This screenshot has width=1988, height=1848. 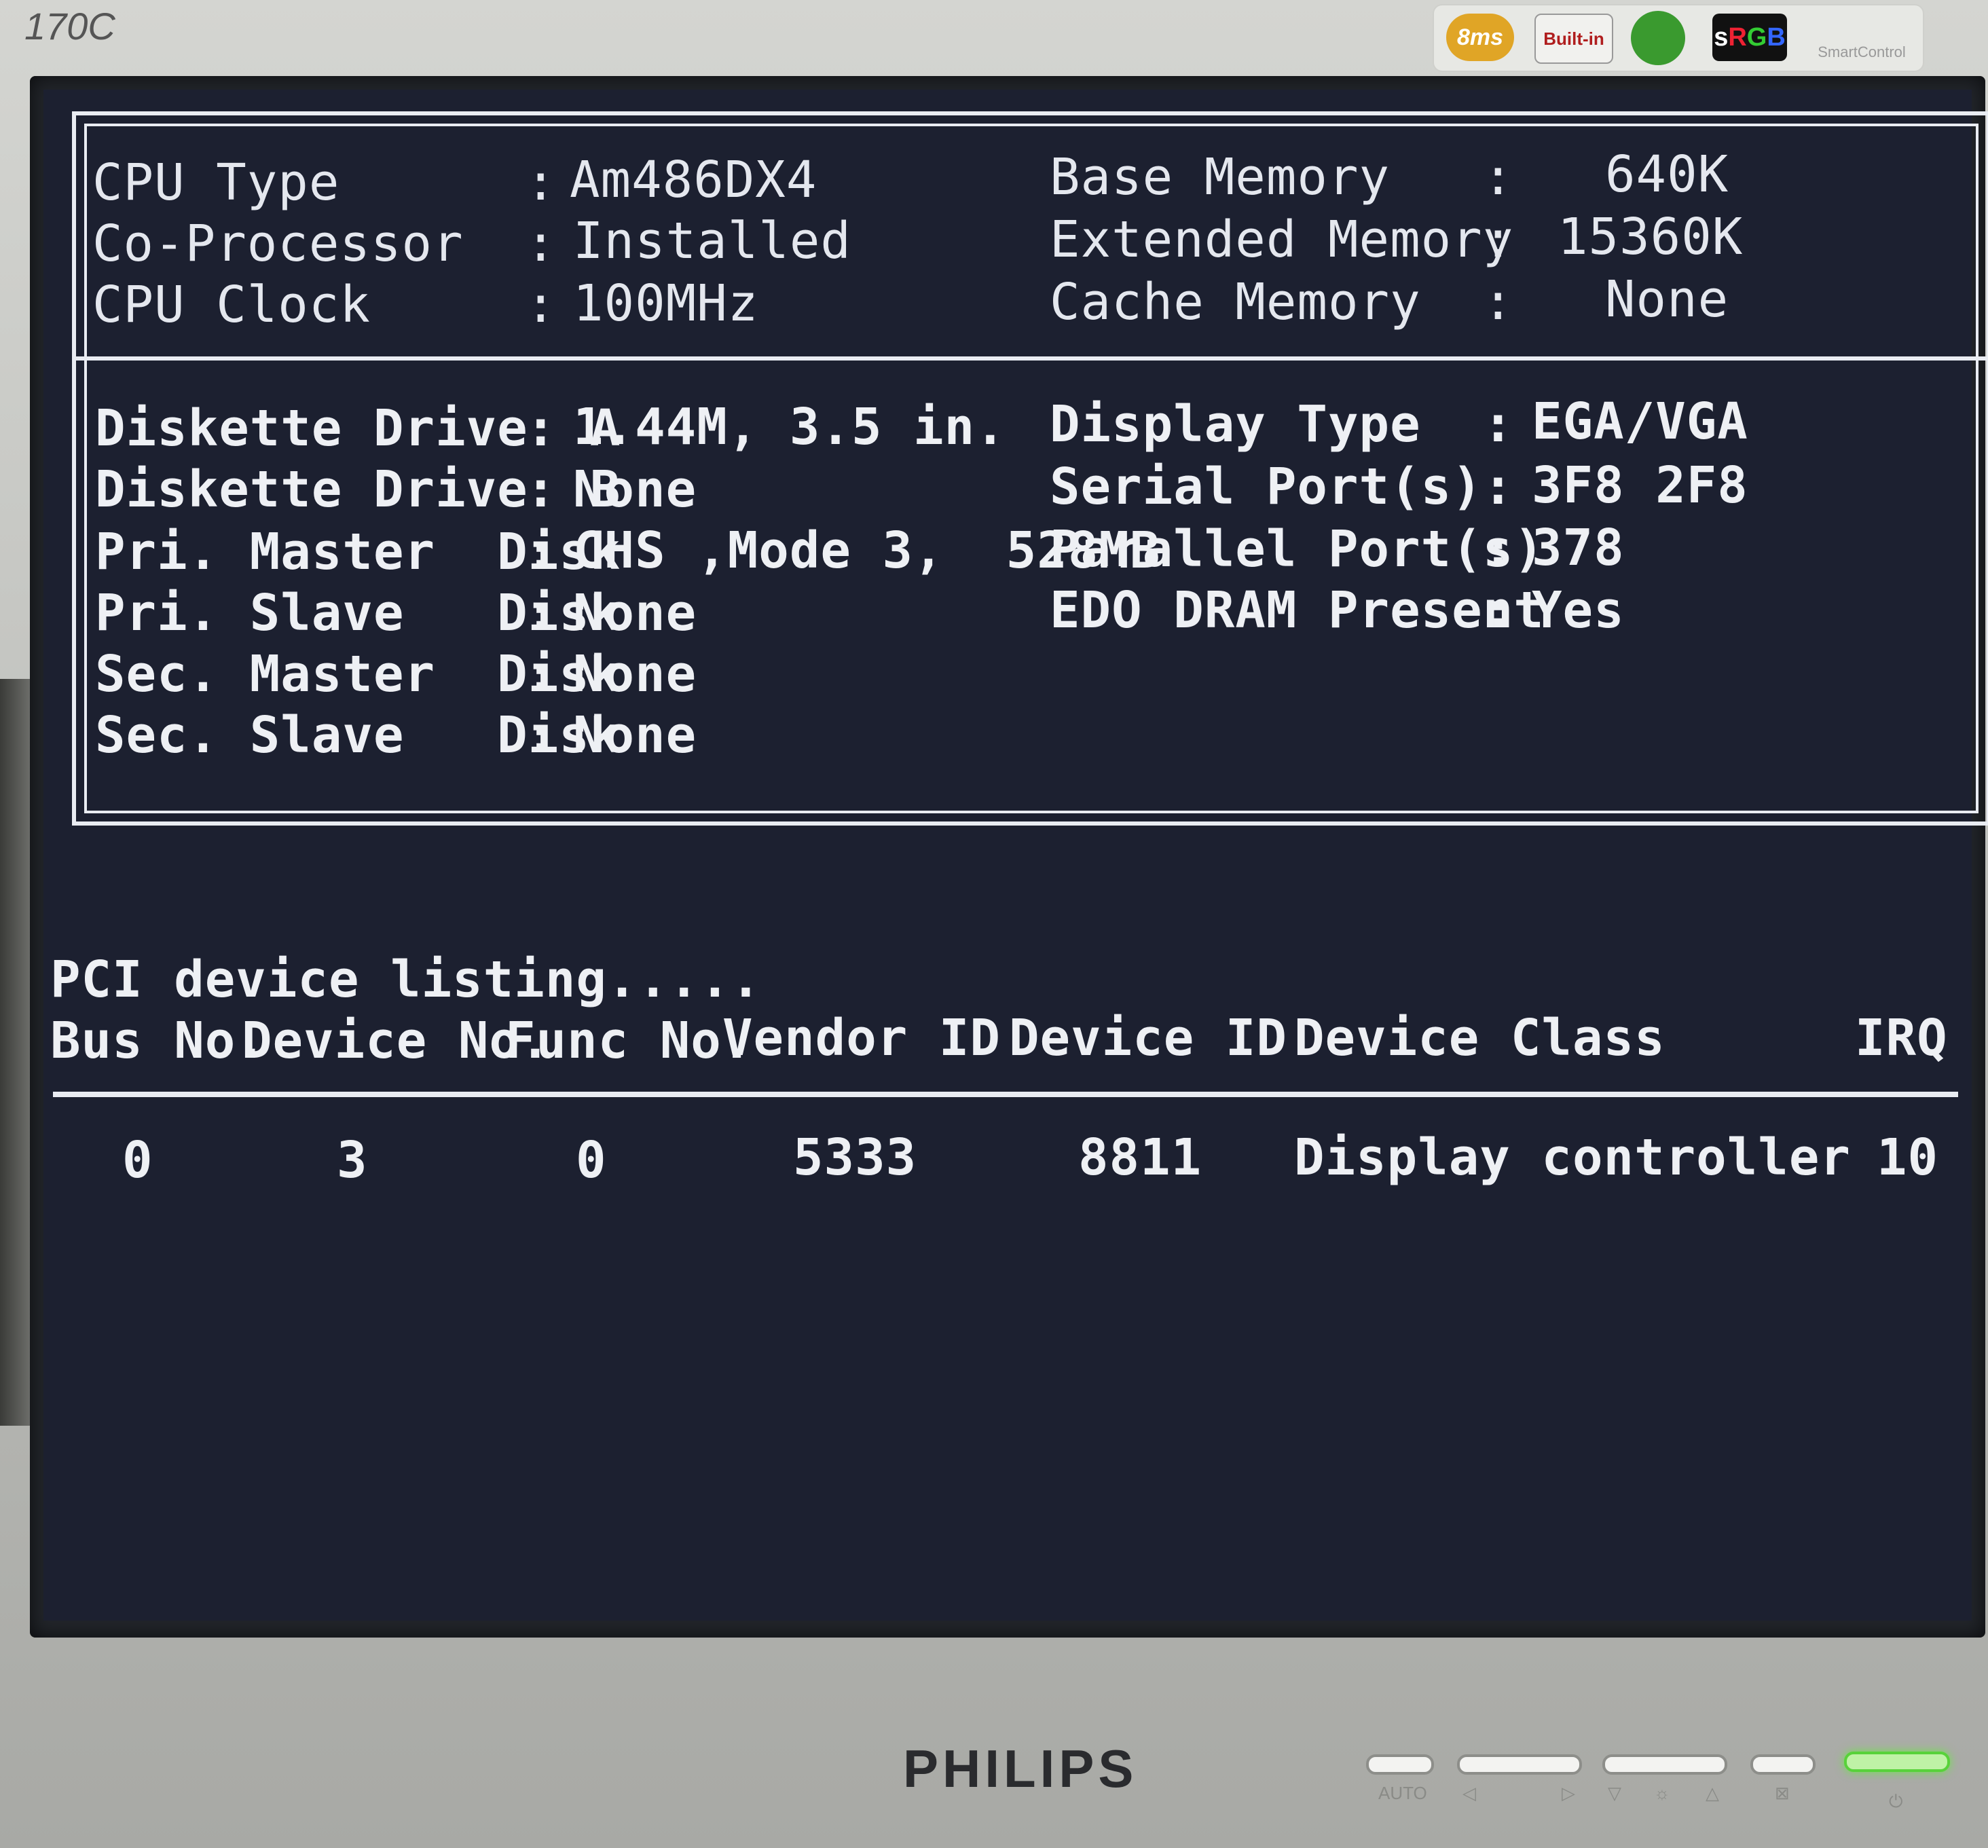 I want to click on pci-header-device-id: Device ID, so click(x=1148, y=1038).